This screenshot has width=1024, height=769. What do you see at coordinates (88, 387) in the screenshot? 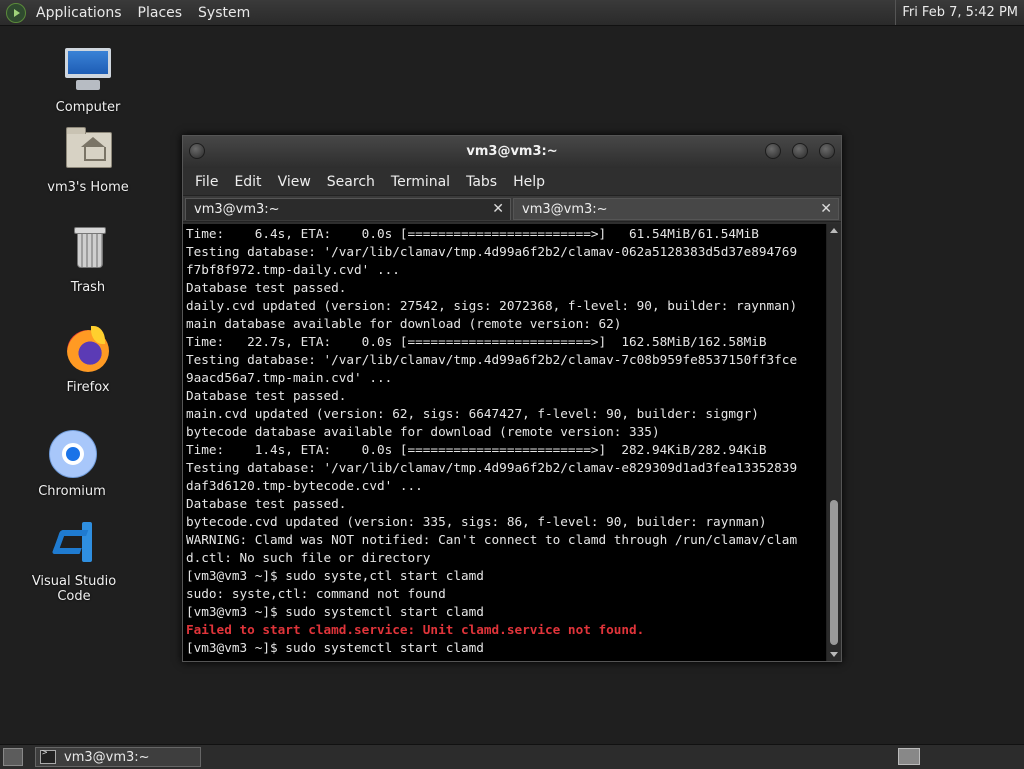
I see `desktop-icon-label: Firefox` at bounding box center [88, 387].